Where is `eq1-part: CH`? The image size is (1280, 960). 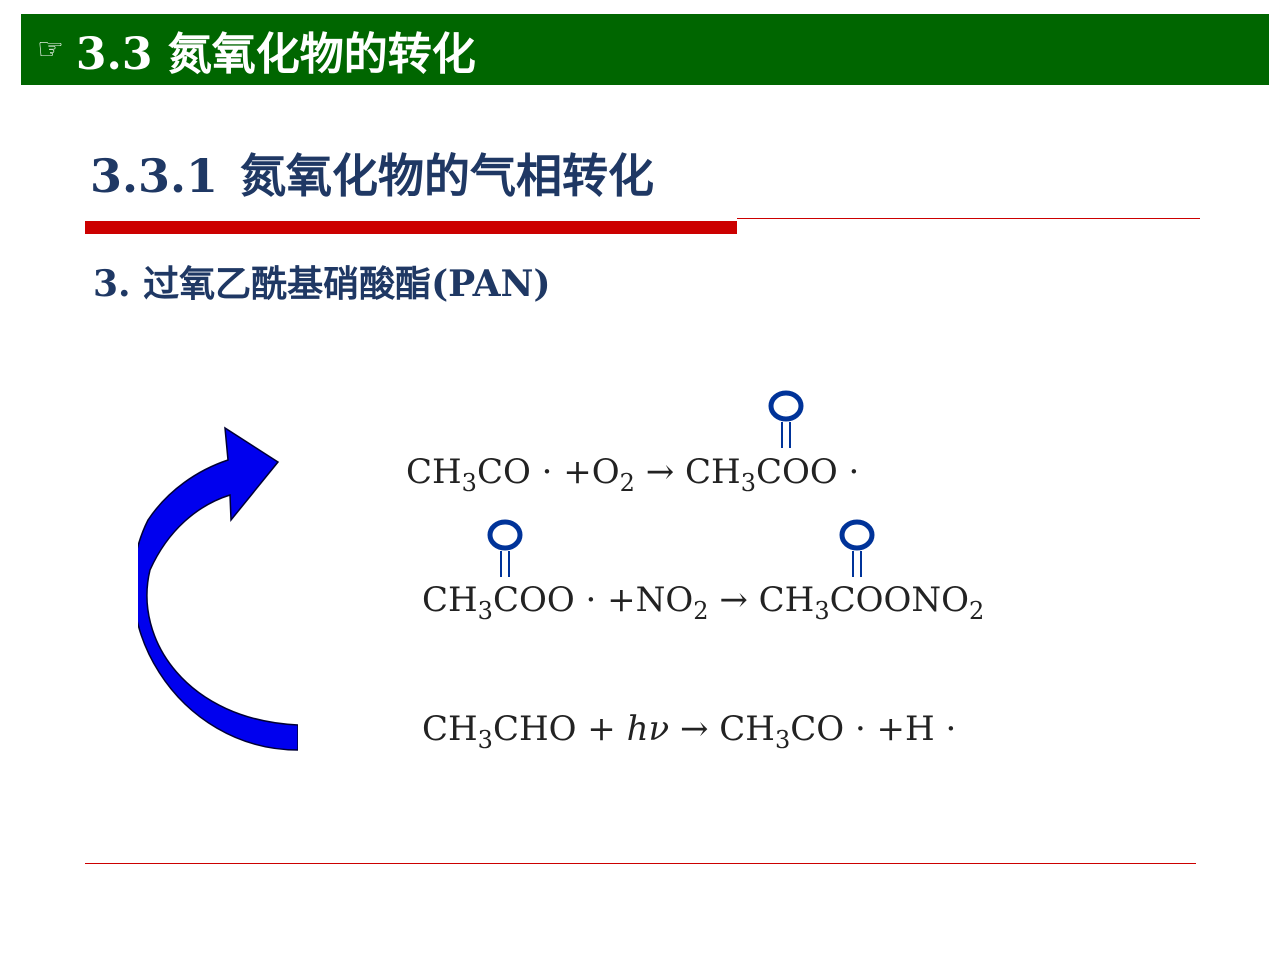 eq1-part: CH is located at coordinates (434, 472).